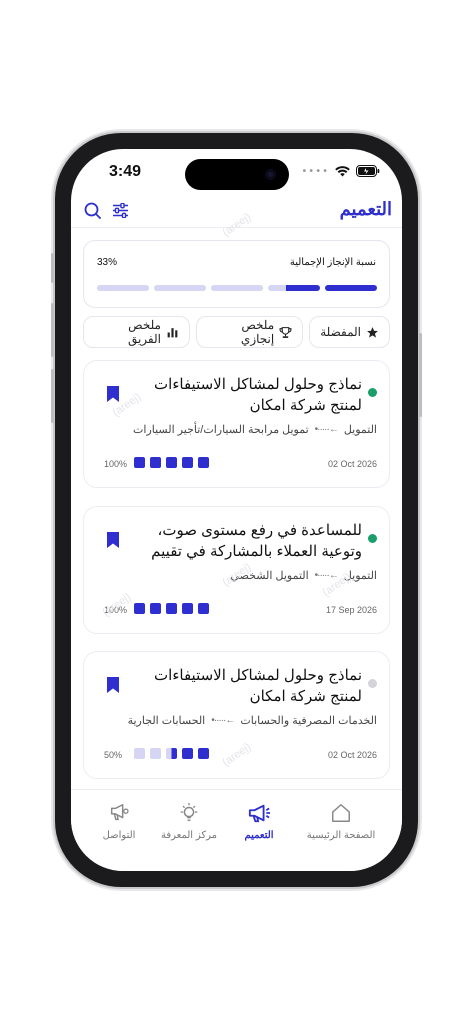 The height and width of the screenshot is (1023, 471). I want to click on power-button, so click(420, 375).